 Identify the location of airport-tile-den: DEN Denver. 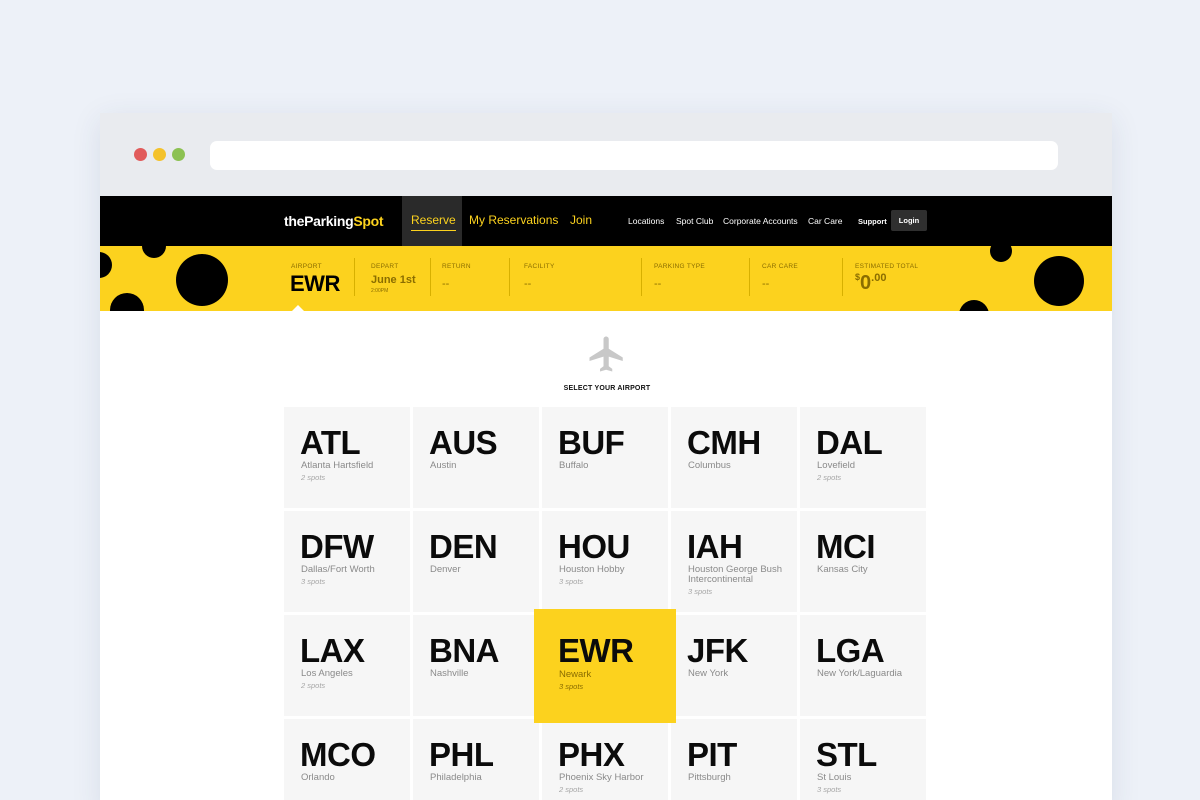
(476, 561).